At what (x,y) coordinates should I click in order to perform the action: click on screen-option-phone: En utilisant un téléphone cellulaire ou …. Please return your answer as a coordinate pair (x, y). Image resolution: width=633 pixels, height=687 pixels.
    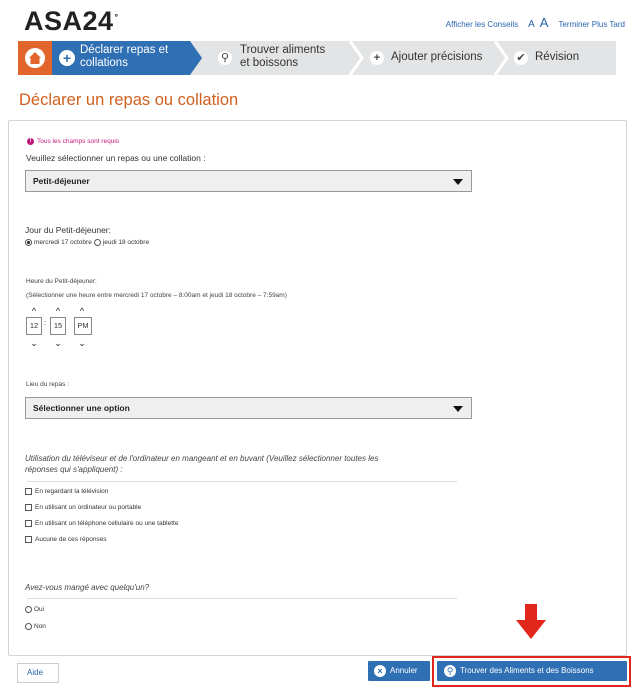
    Looking at the image, I should click on (101, 523).